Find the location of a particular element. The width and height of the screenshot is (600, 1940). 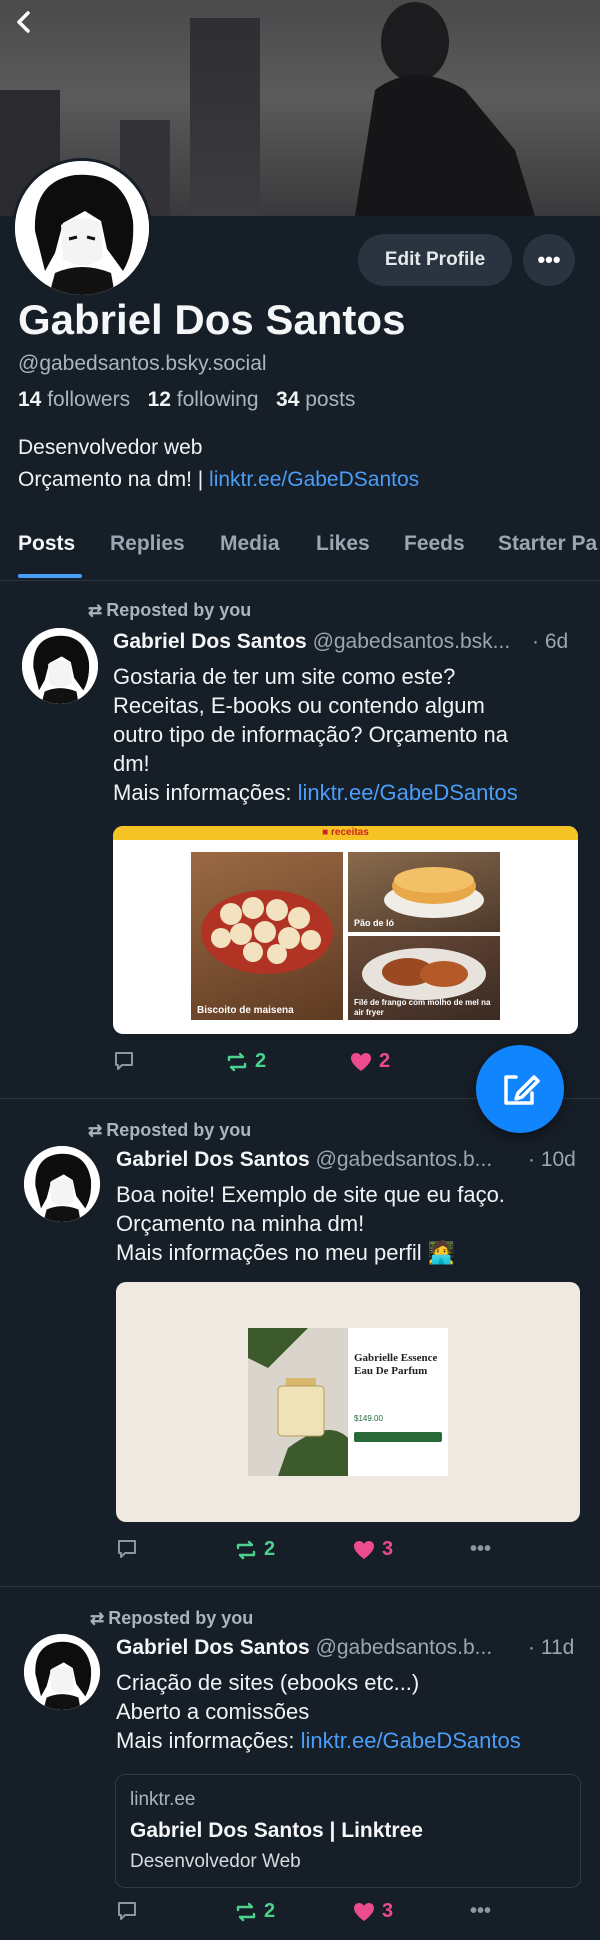

followers-link: 14 followers is located at coordinates (74, 399).